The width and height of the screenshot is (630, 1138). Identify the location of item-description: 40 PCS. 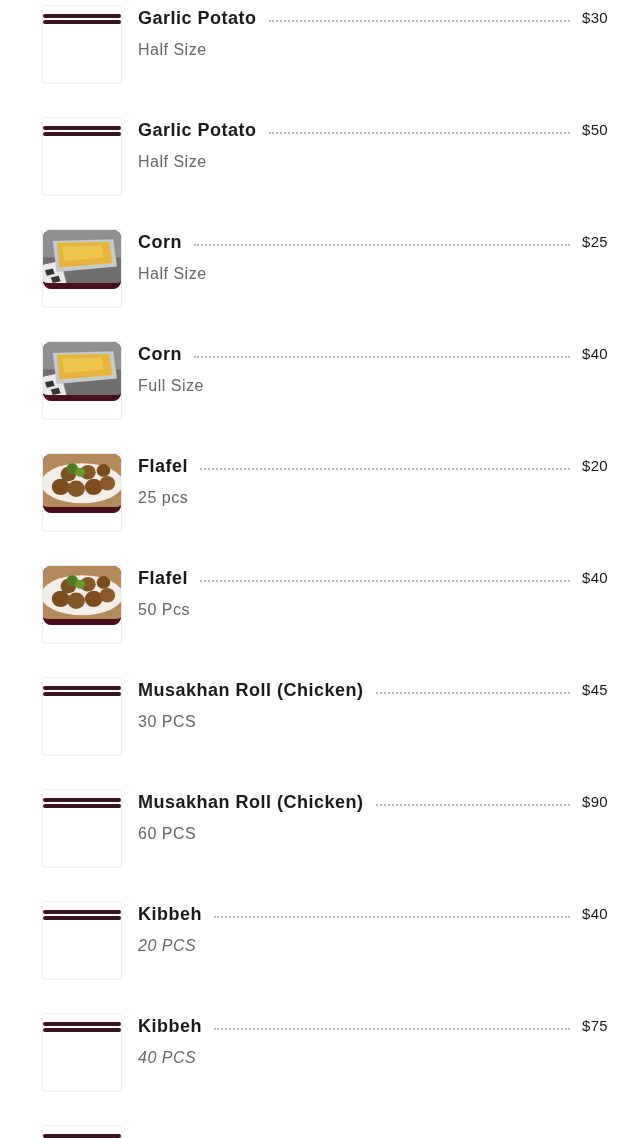
(168, 1058).